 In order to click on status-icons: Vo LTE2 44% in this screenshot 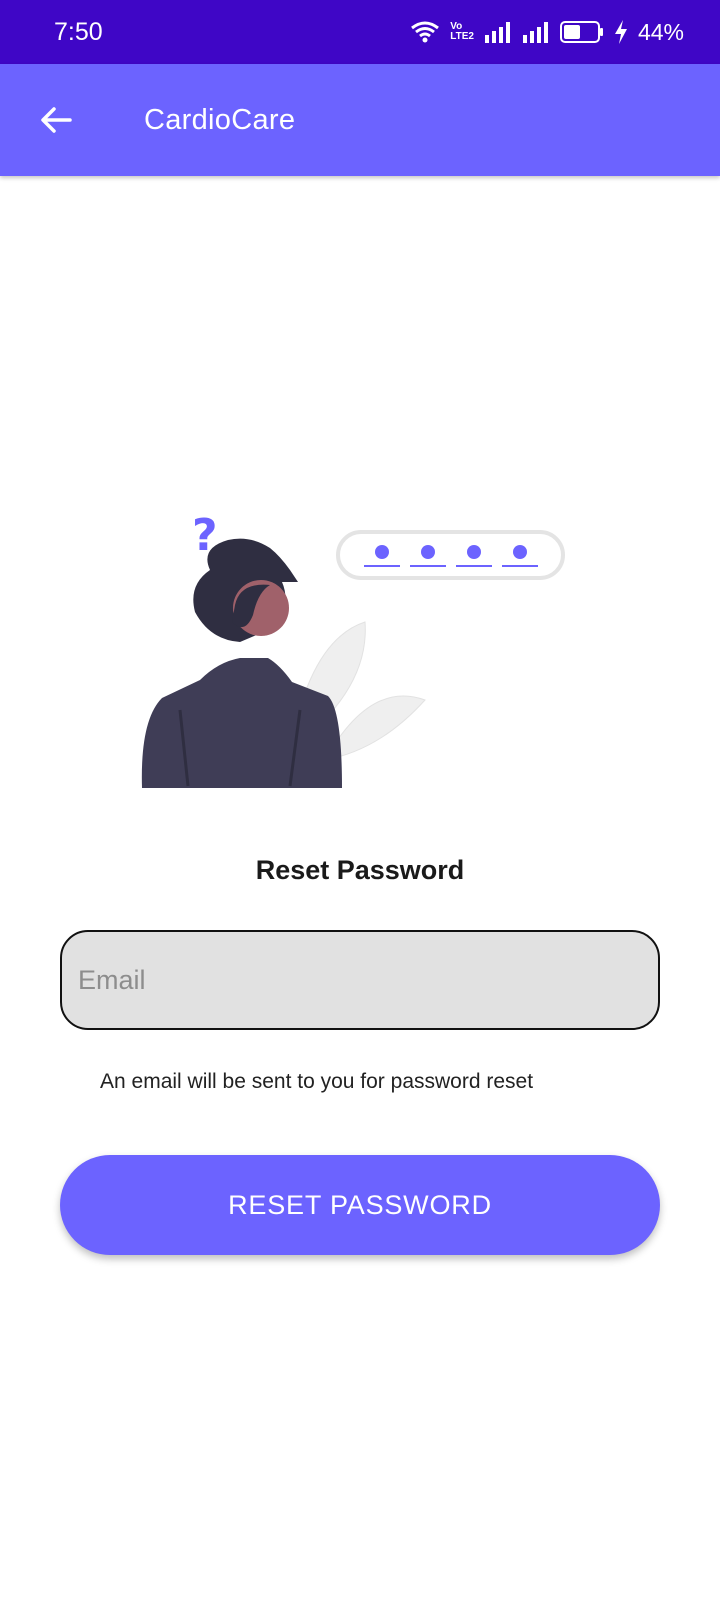, I will do `click(547, 32)`.